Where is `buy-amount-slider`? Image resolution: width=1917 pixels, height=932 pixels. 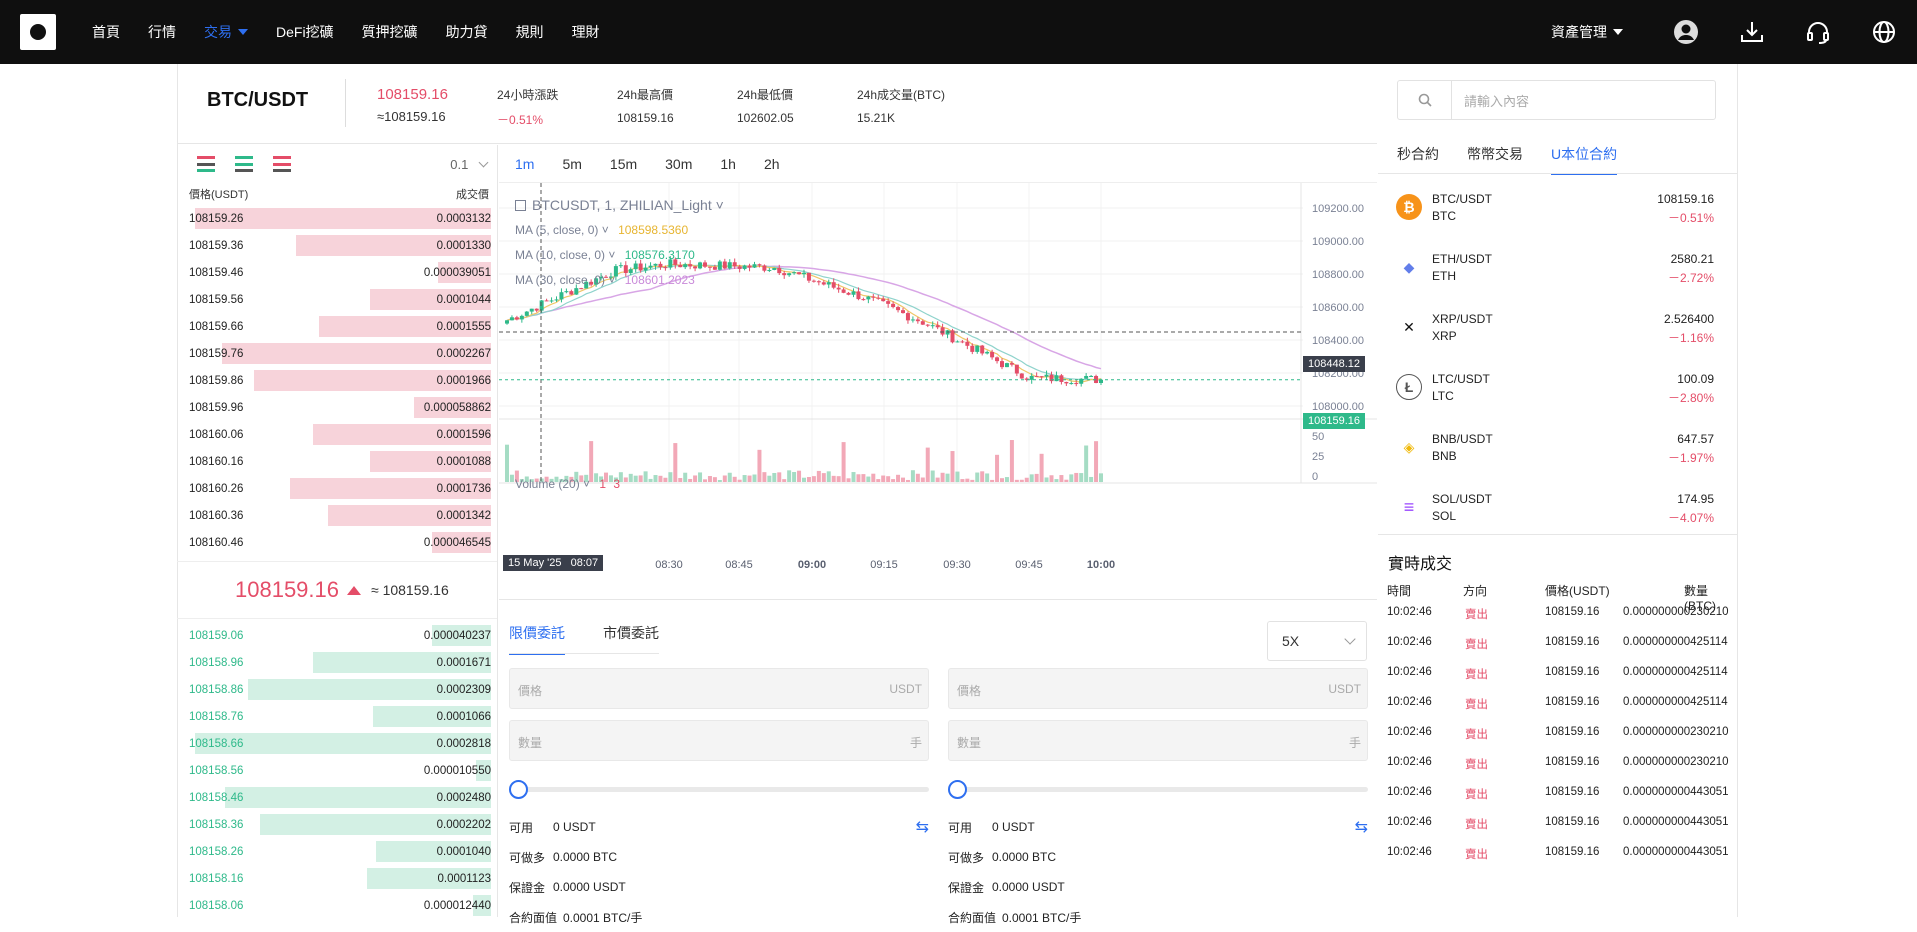
buy-amount-slider is located at coordinates (719, 789).